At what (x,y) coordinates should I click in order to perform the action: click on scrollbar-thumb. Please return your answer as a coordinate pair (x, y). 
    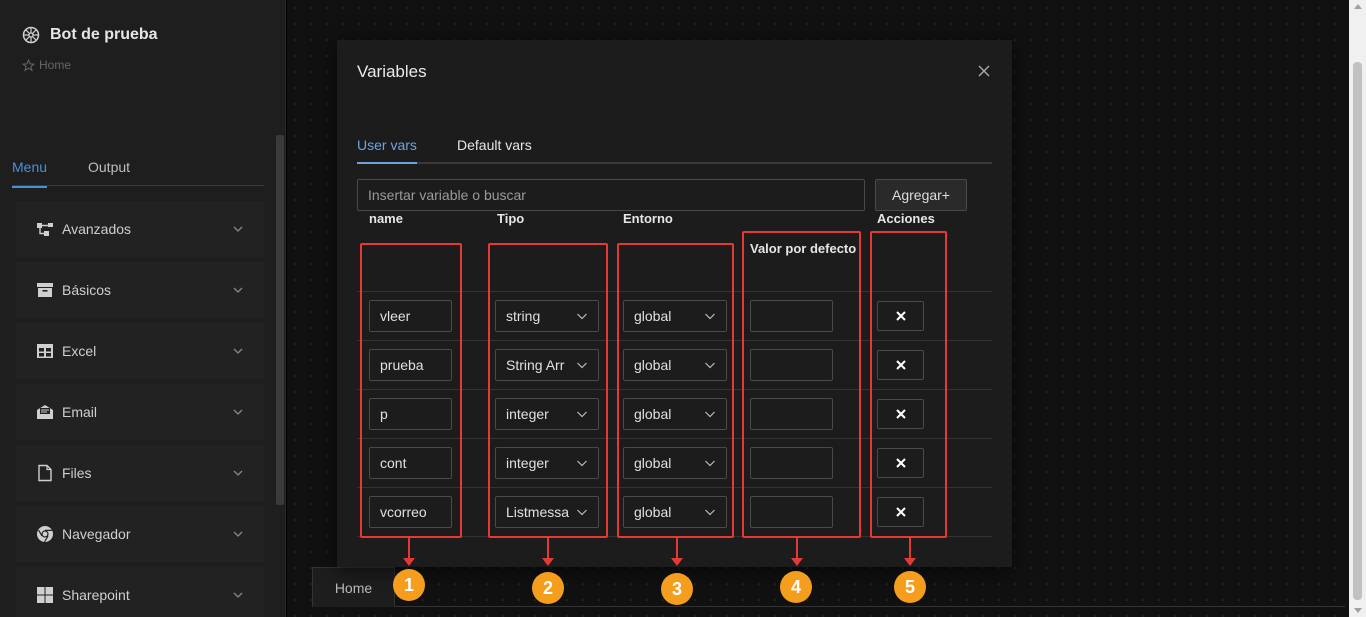
    Looking at the image, I should click on (1357, 331).